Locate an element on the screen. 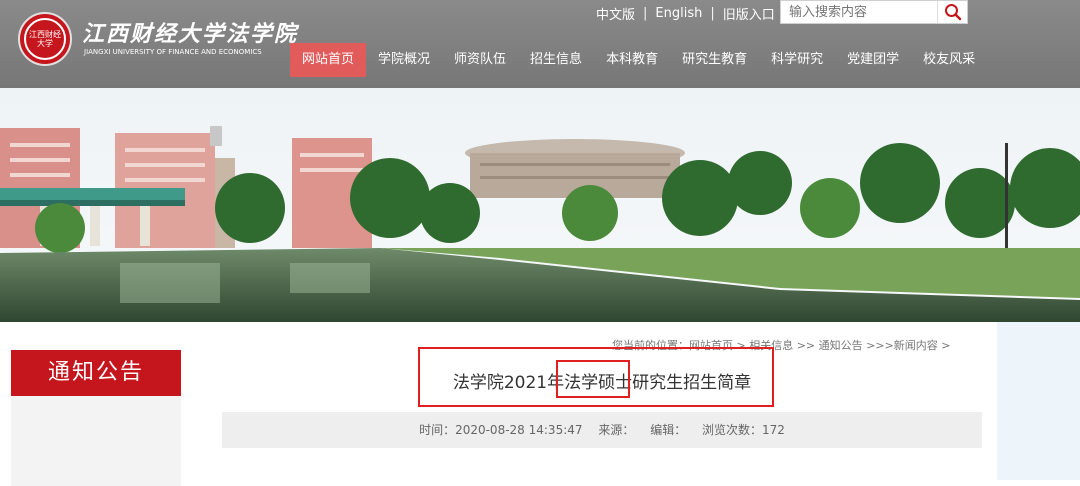  nav-graduate: 研究生教育 is located at coordinates (714, 60).